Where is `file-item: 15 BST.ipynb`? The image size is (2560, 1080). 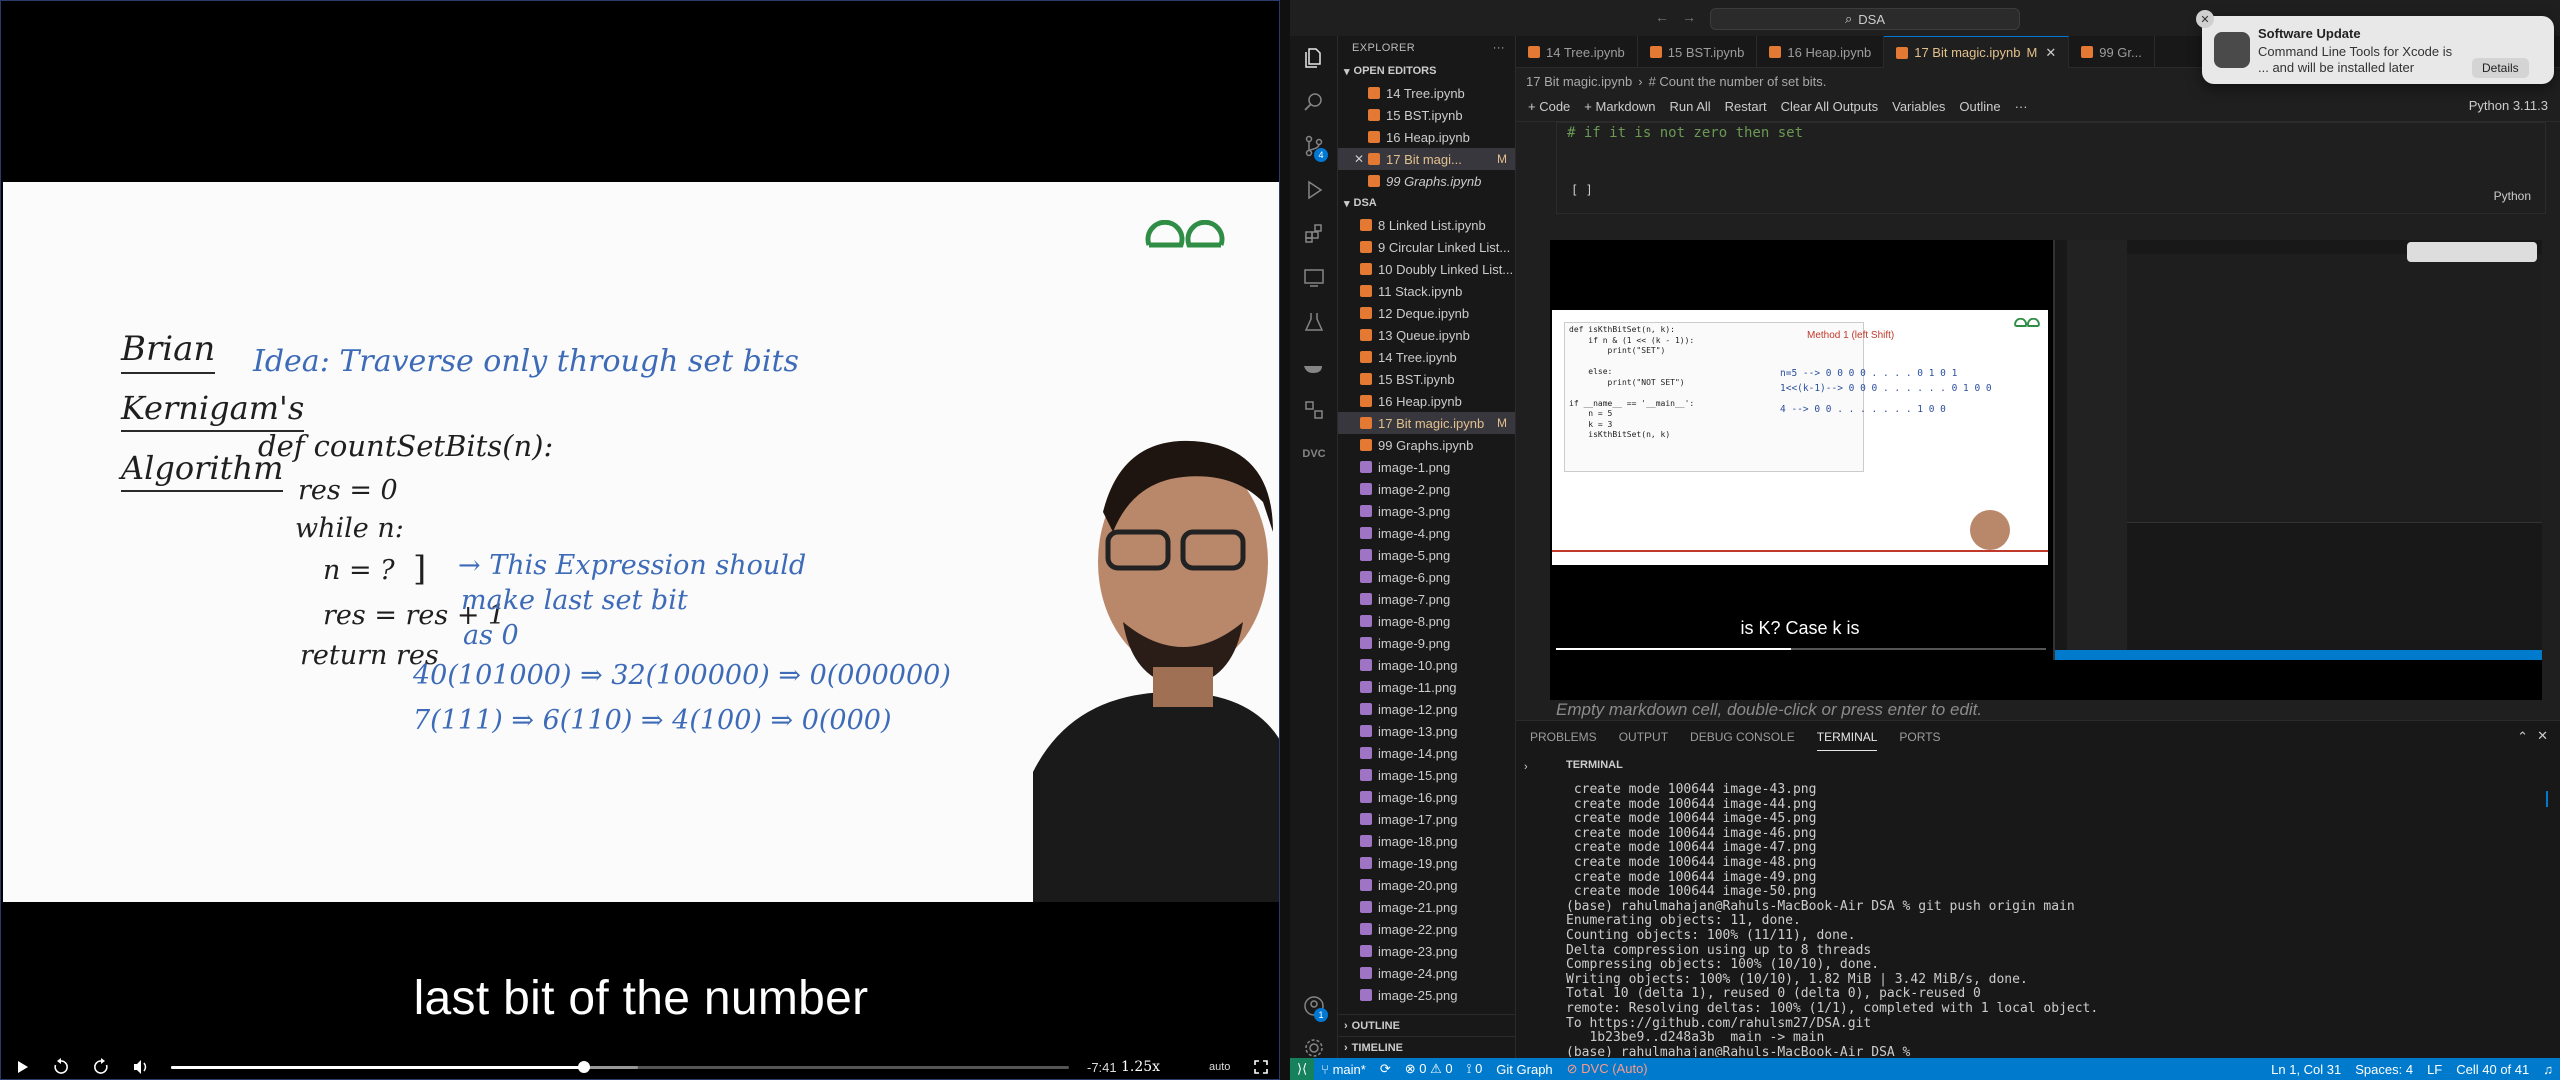 file-item: 15 BST.ipynb is located at coordinates (1426, 379).